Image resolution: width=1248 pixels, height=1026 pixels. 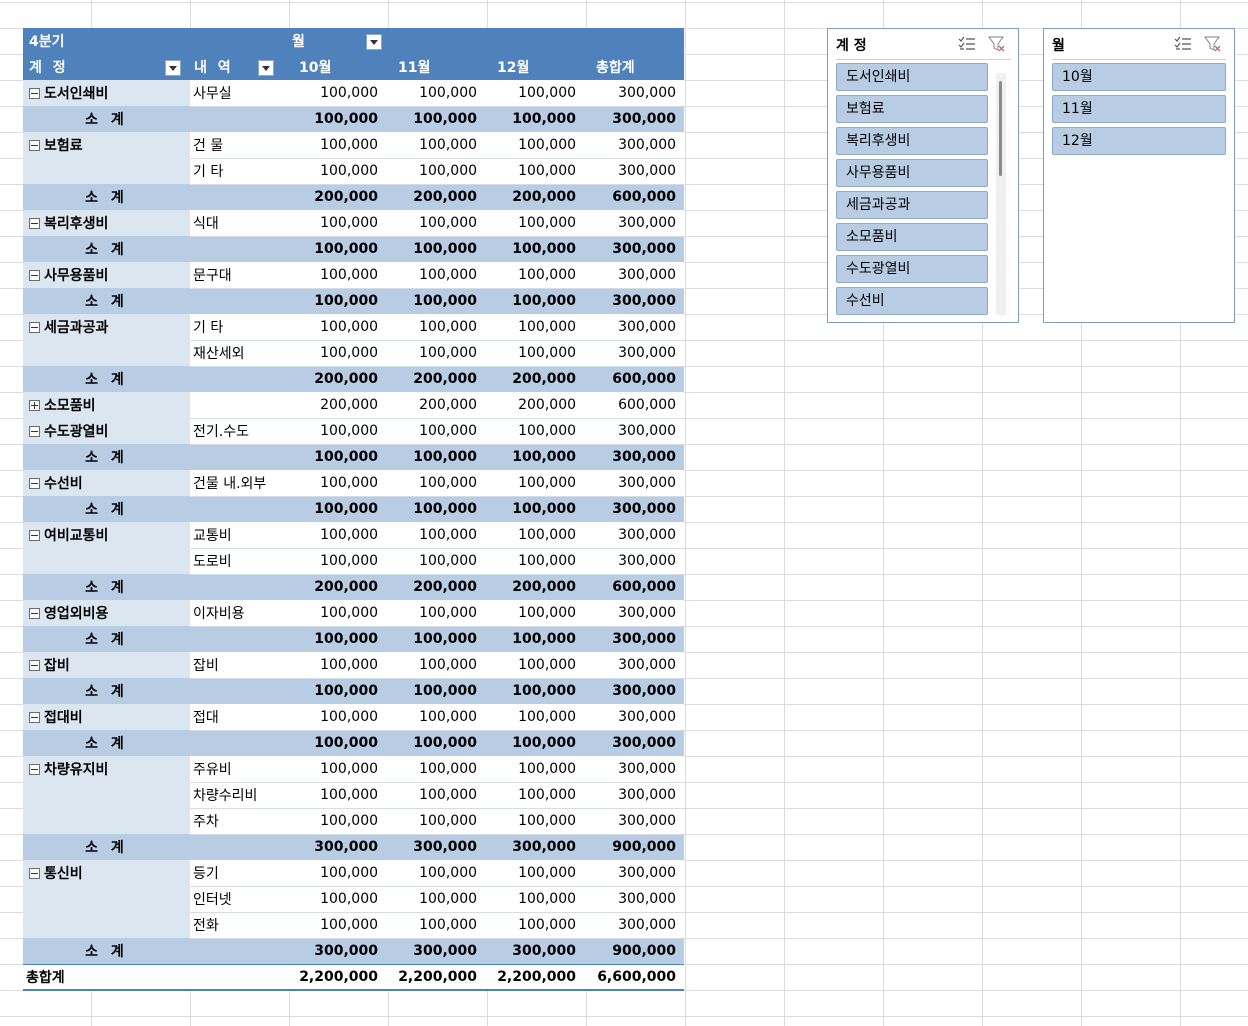 What do you see at coordinates (266, 68) in the screenshot?
I see `item-filter-dropdown-icon` at bounding box center [266, 68].